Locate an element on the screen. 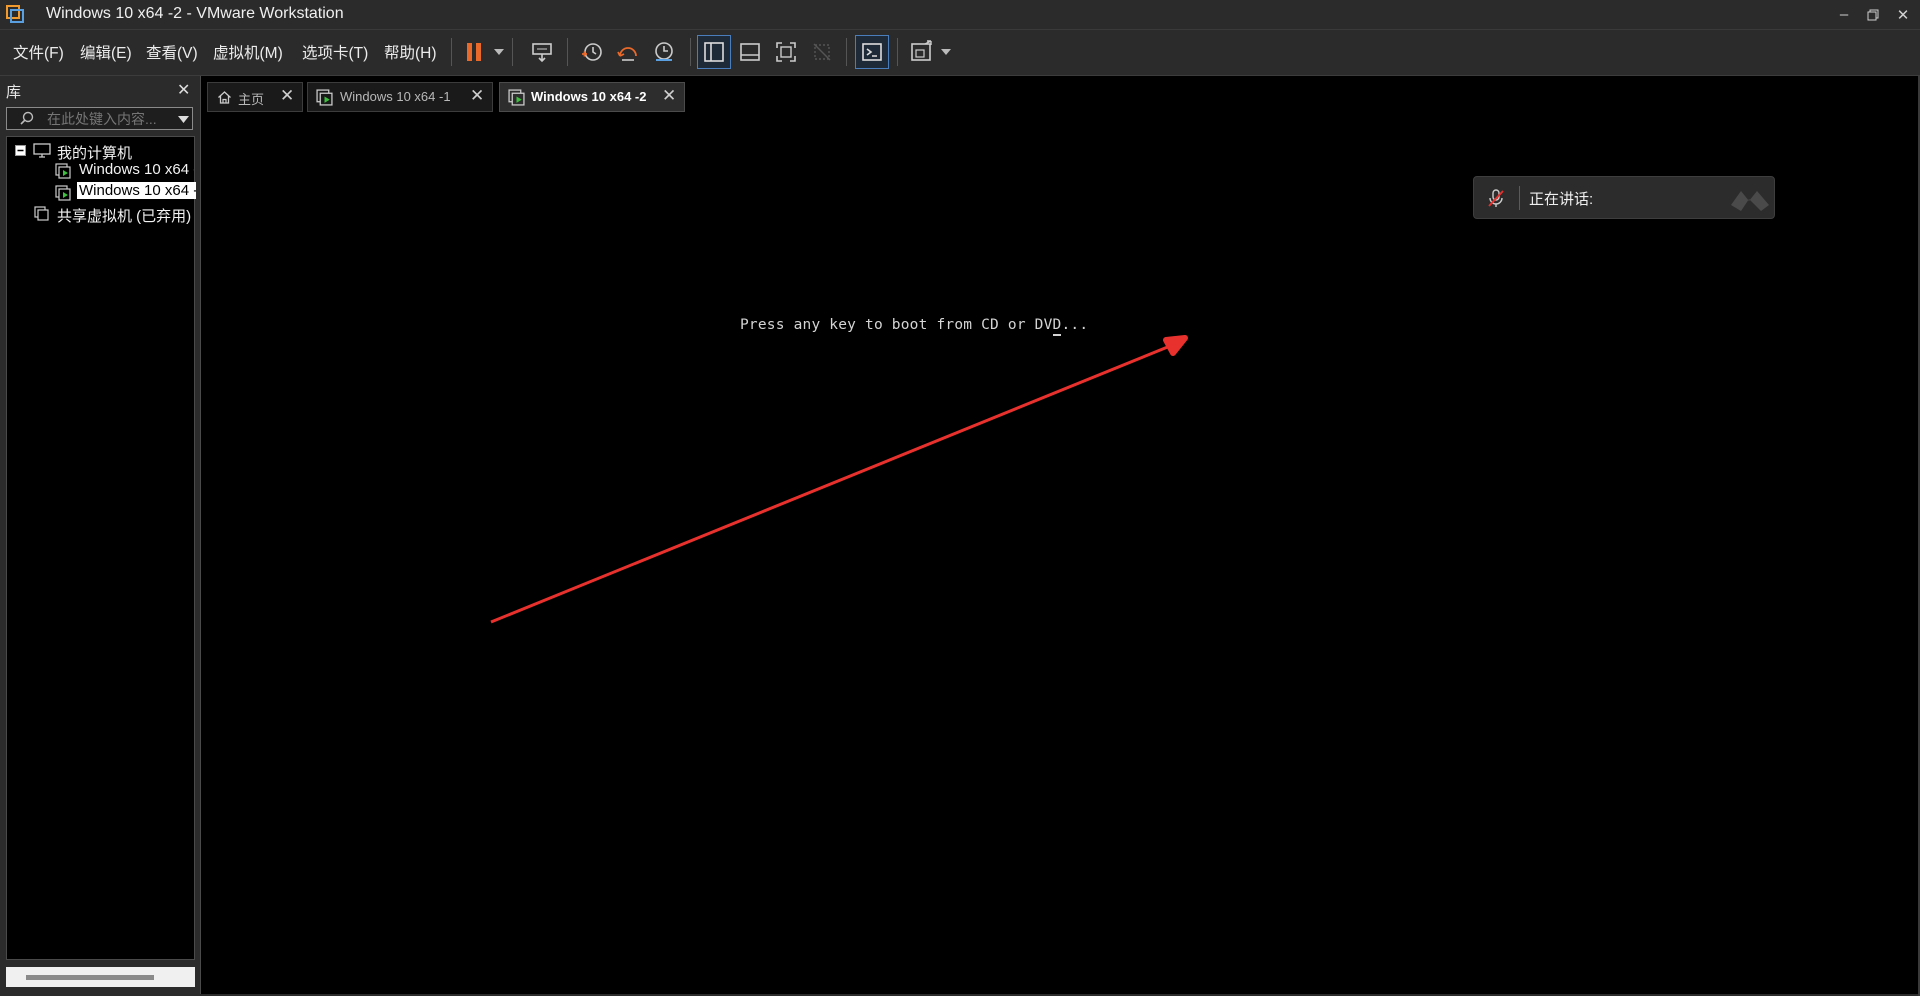 The image size is (1920, 996). speaking-divider is located at coordinates (1519, 198).